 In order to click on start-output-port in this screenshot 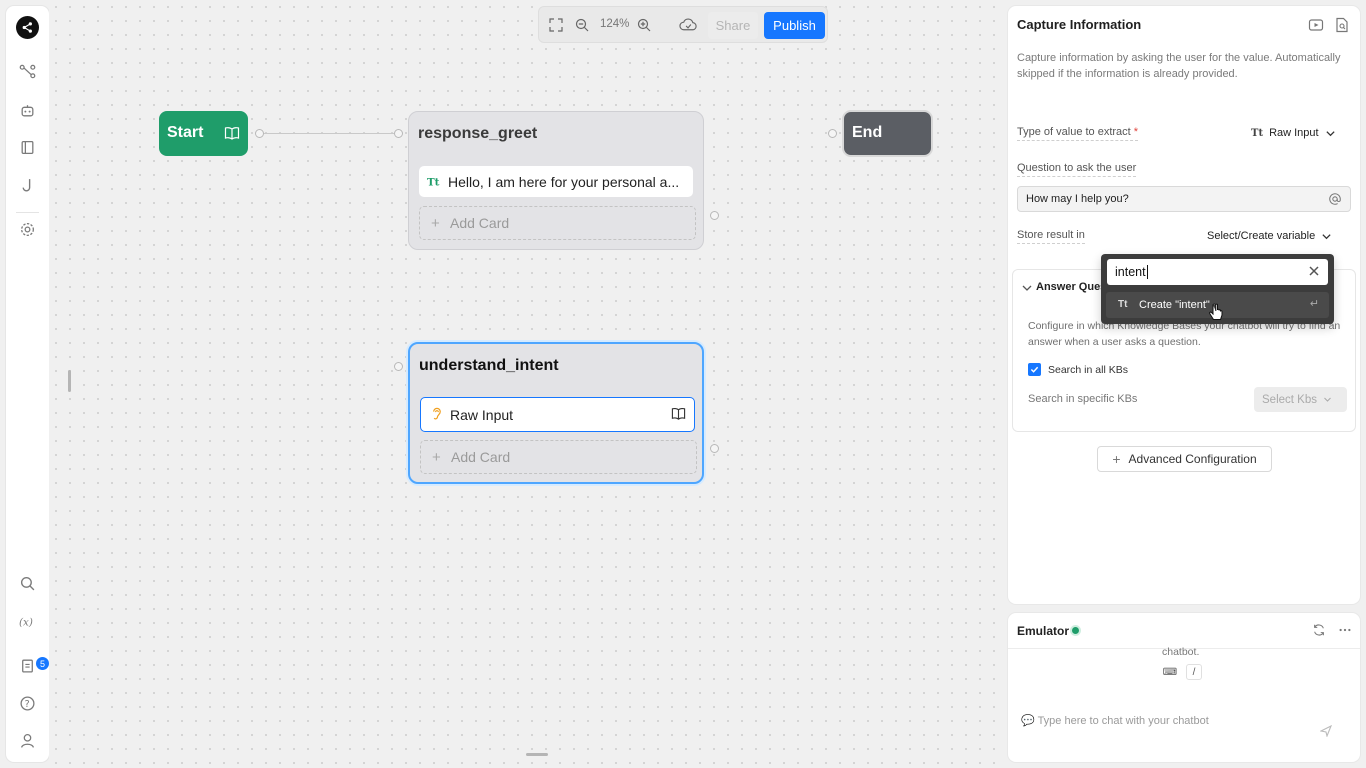, I will do `click(259, 133)`.